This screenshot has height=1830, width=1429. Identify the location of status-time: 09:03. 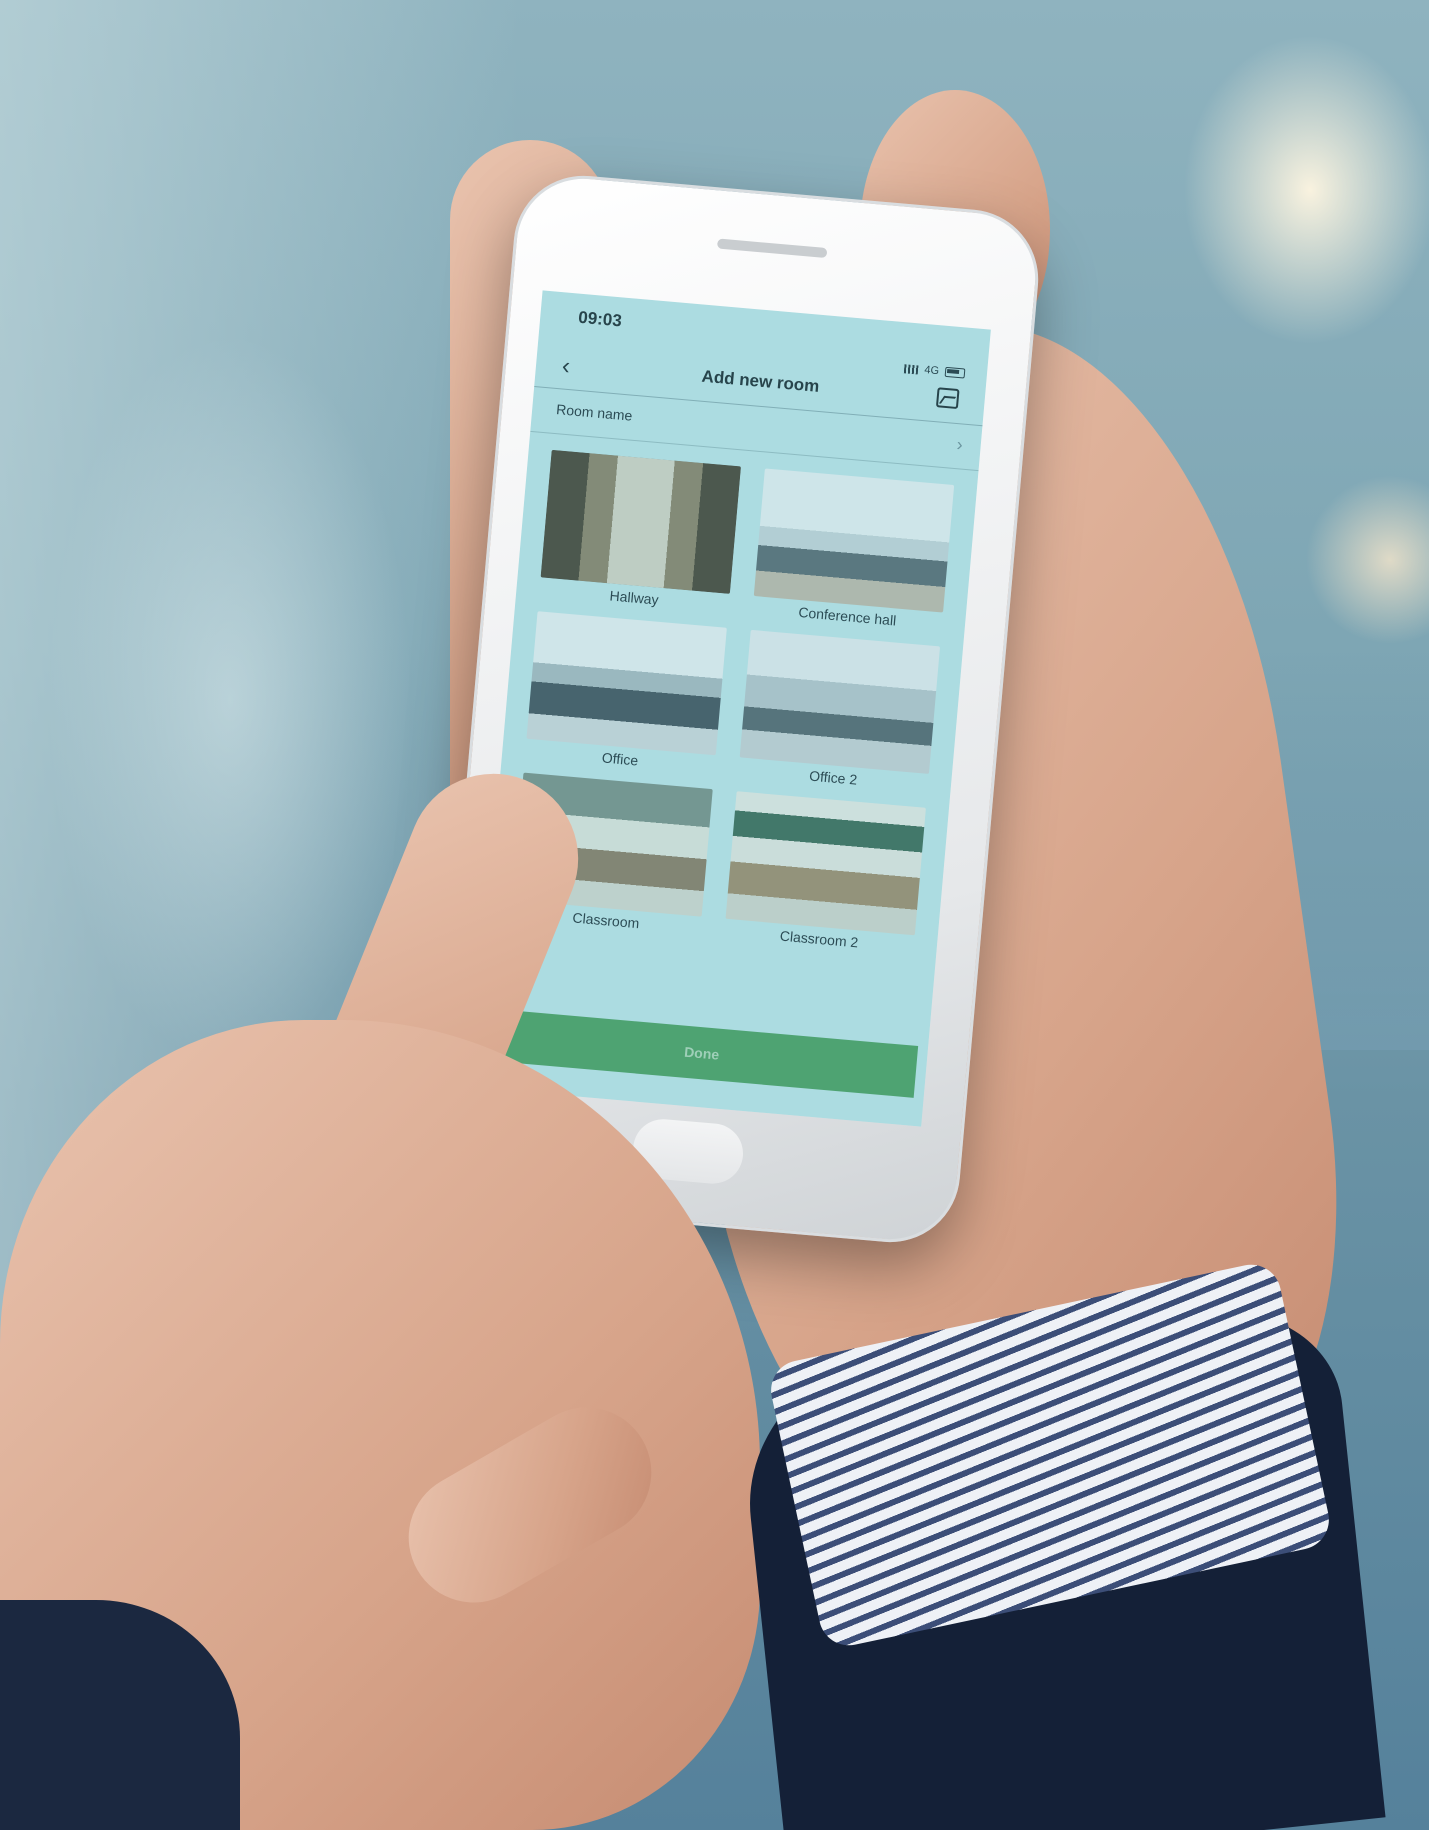
(600, 319).